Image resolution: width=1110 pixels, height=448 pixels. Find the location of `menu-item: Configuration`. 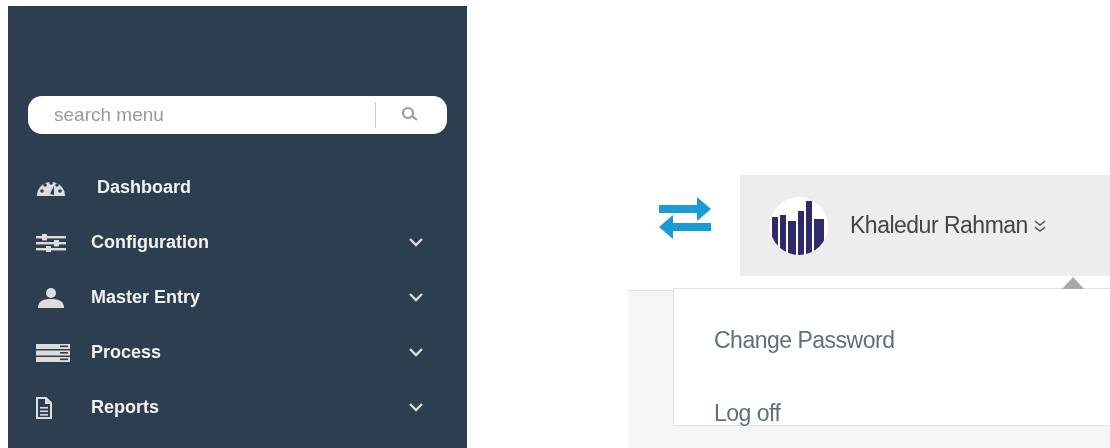

menu-item: Configuration is located at coordinates (237, 242).